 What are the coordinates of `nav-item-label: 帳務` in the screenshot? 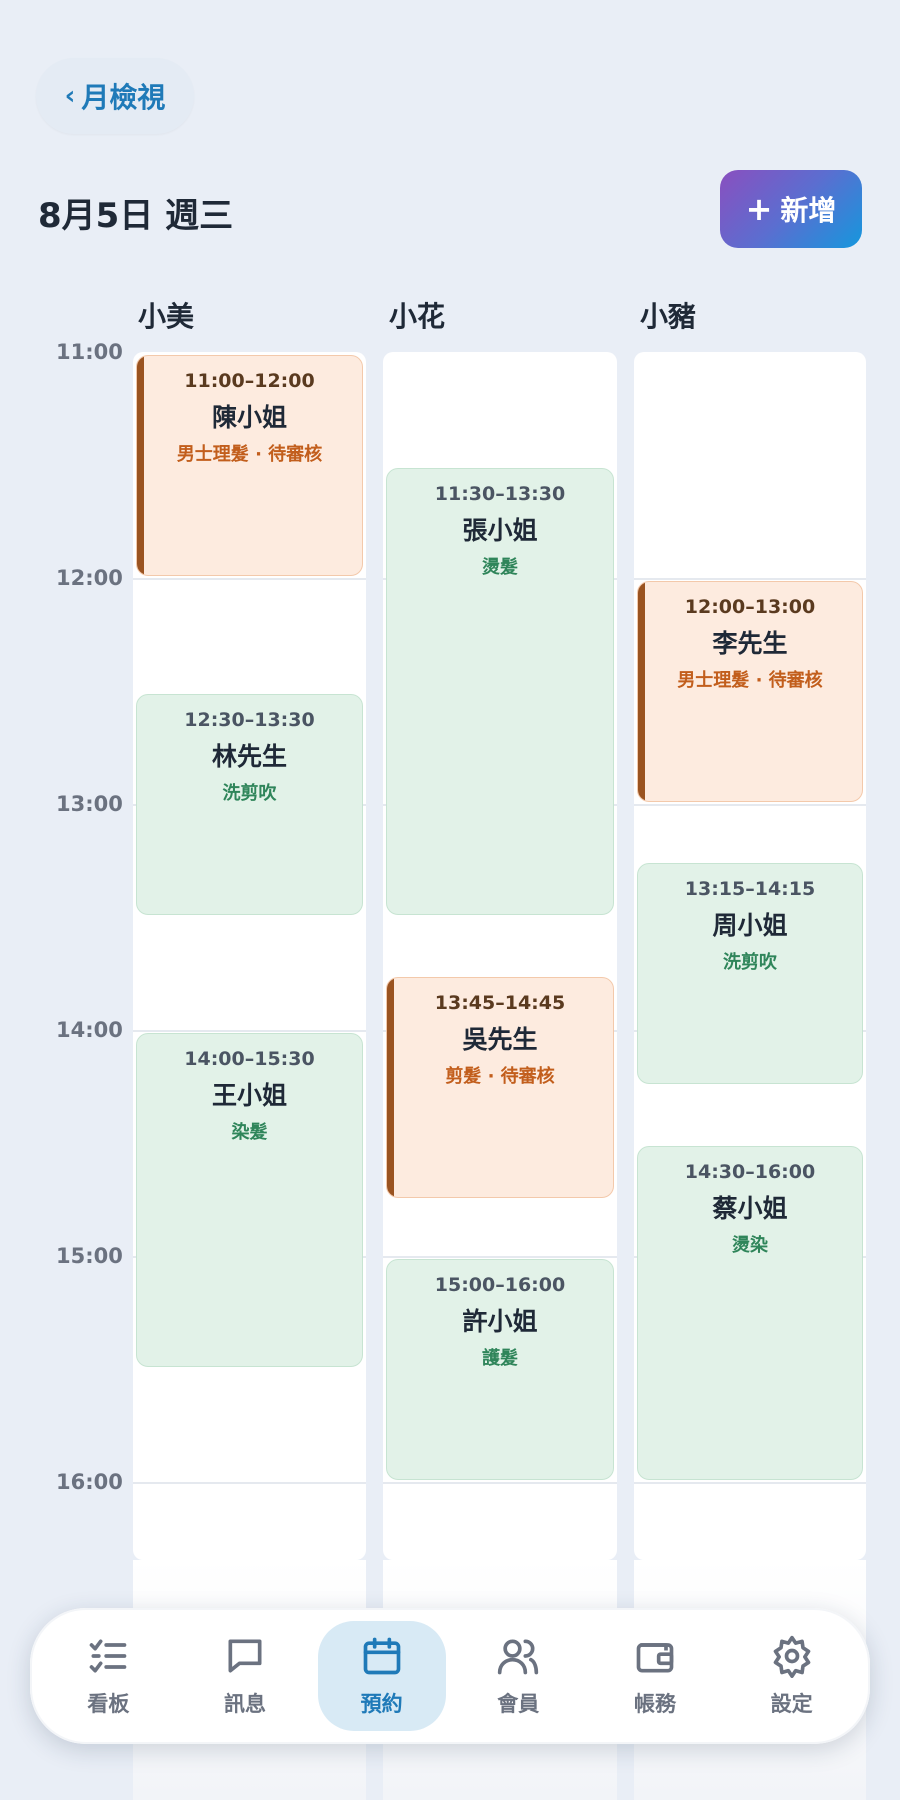 It's located at (654, 1704).